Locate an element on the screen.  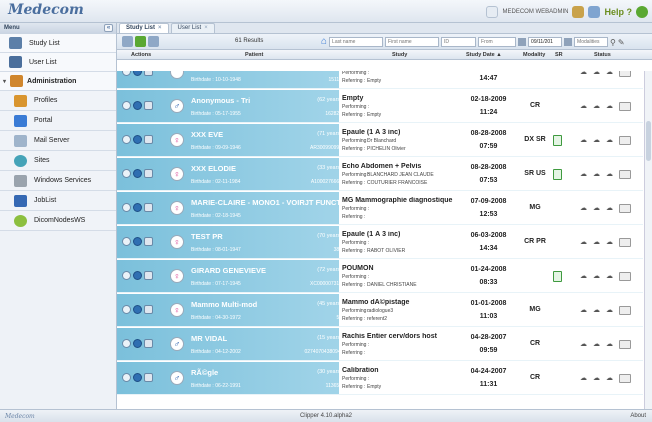
sidebar-item-windows-services: Windows Services is located at coordinates (58, 181).